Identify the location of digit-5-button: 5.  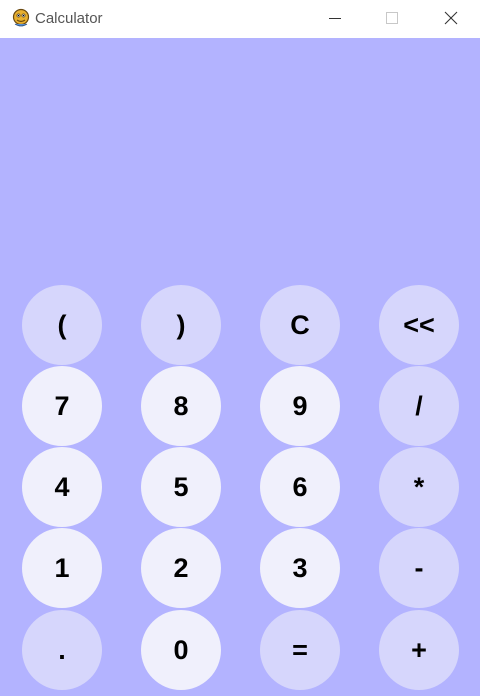
(181, 487).